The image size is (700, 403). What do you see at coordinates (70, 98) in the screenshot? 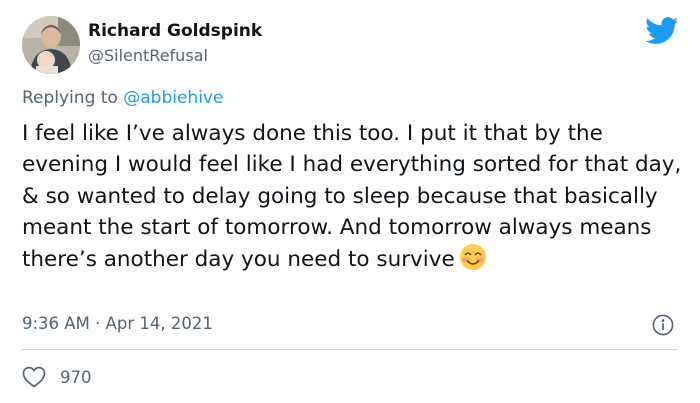
I see `replying-to-label: Replying to` at bounding box center [70, 98].